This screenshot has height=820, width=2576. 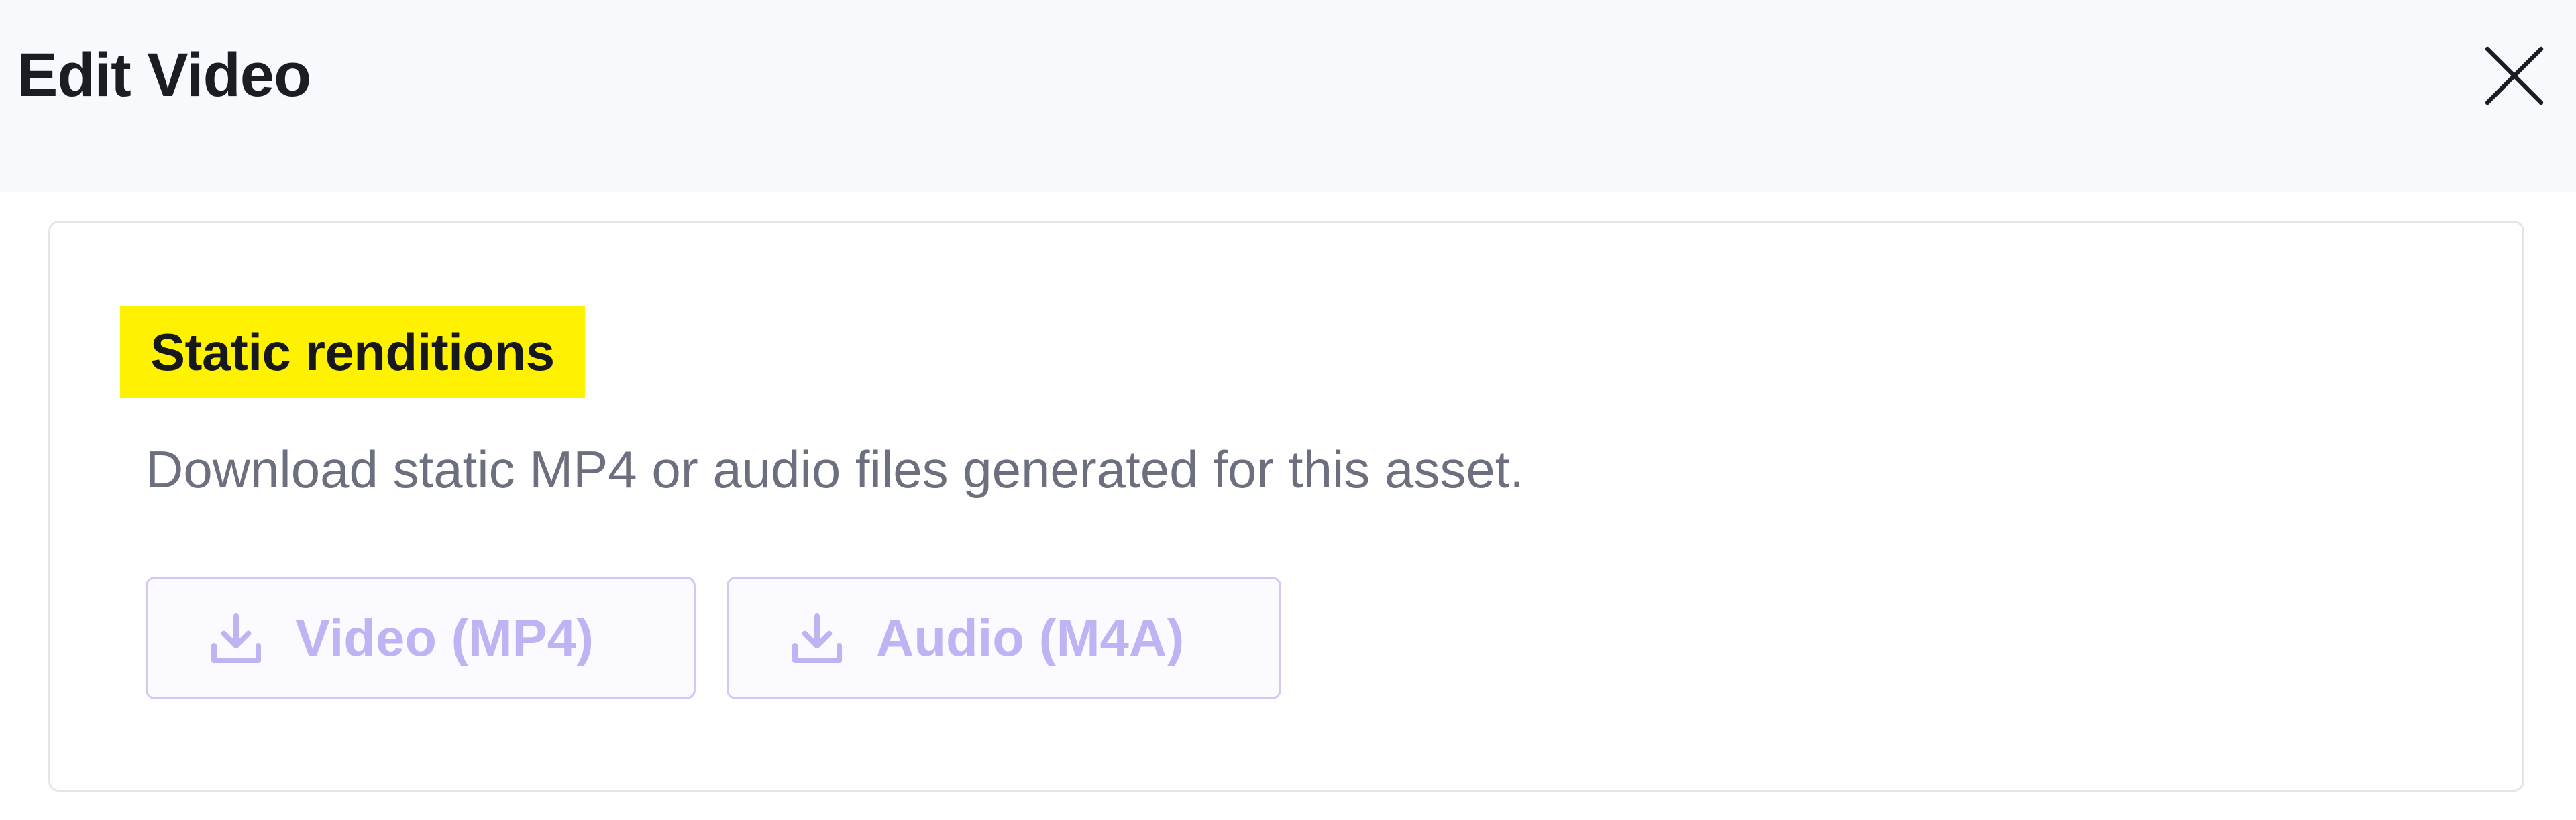 I want to click on modal-title: Edit Video, so click(x=164, y=75).